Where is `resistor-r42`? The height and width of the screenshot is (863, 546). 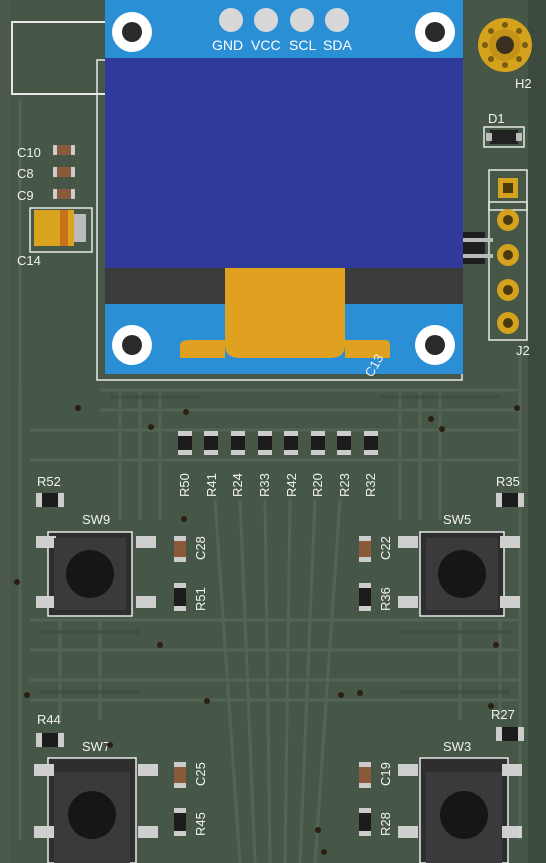 resistor-r42 is located at coordinates (291, 443).